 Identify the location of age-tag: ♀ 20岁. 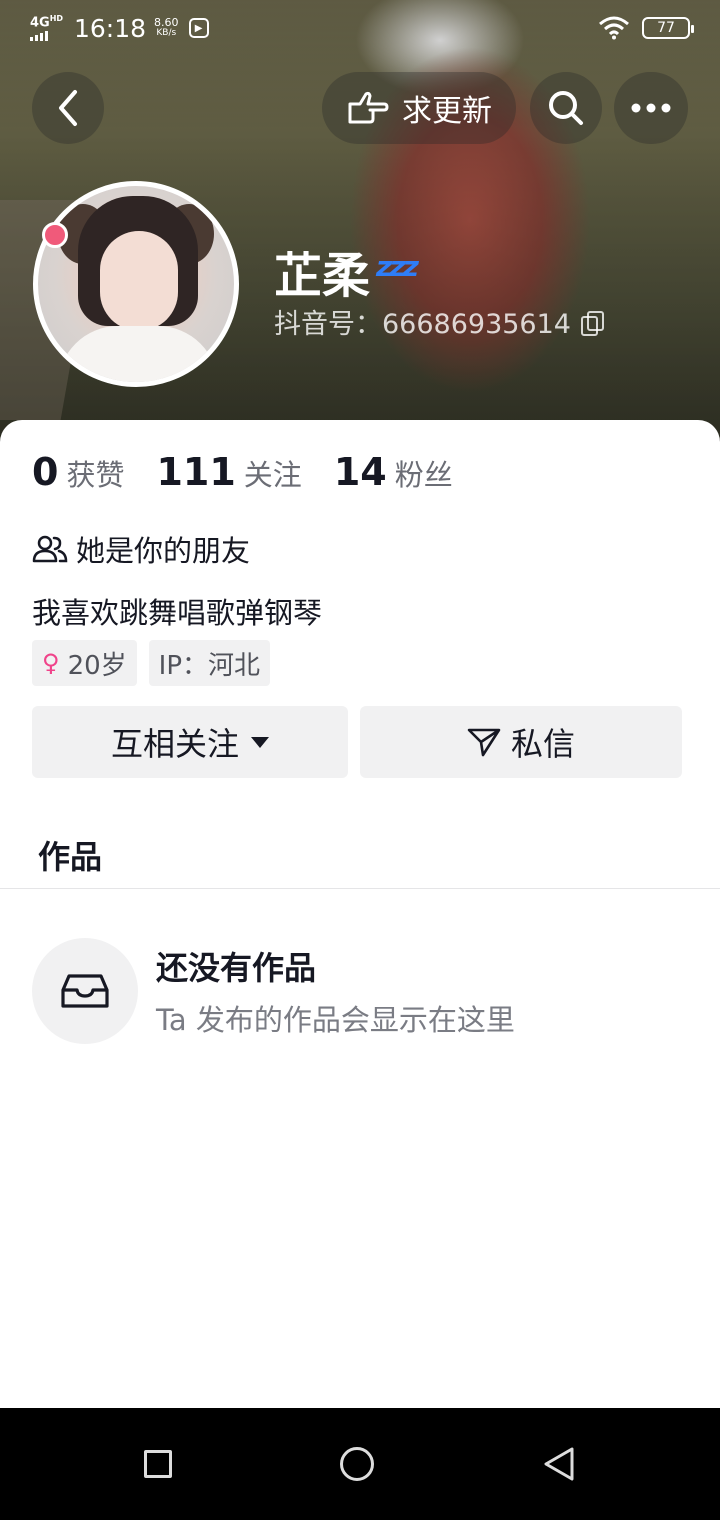
(84, 663).